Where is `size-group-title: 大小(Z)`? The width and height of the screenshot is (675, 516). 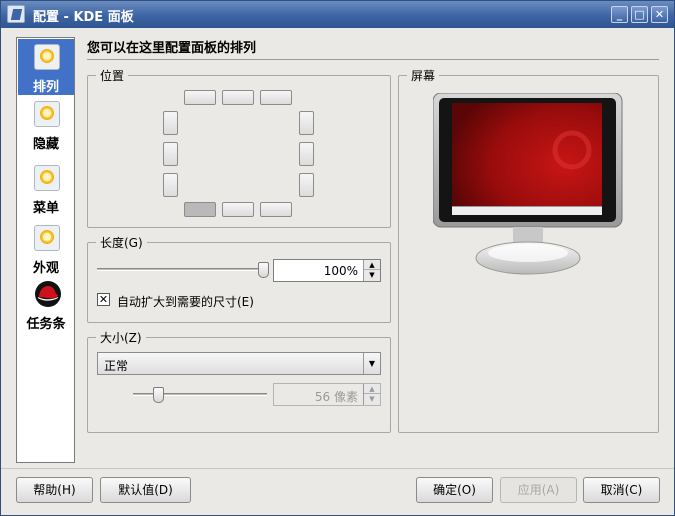
size-group-title: 大小(Z) is located at coordinates (121, 337).